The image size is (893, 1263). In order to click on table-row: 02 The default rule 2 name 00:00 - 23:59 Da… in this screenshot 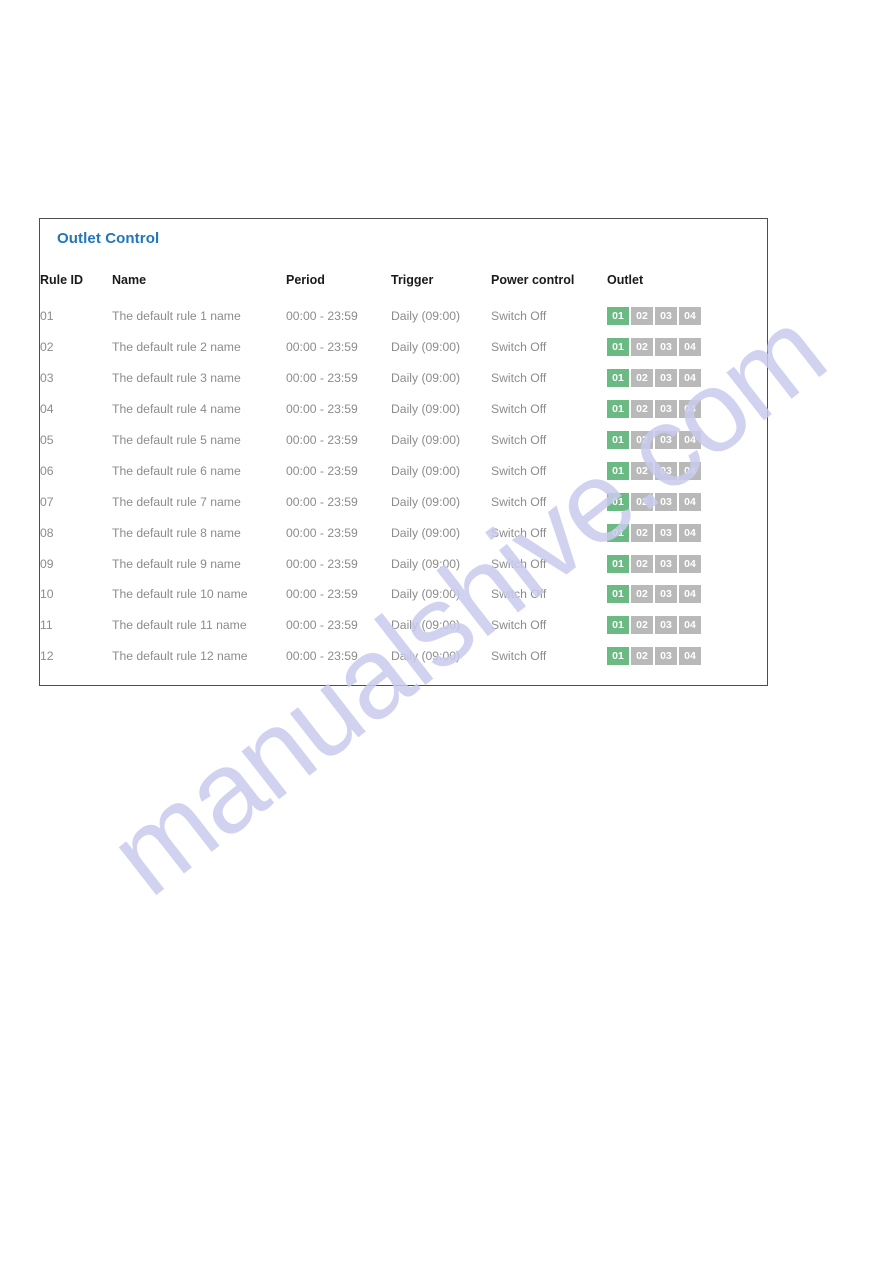, I will do `click(403, 347)`.